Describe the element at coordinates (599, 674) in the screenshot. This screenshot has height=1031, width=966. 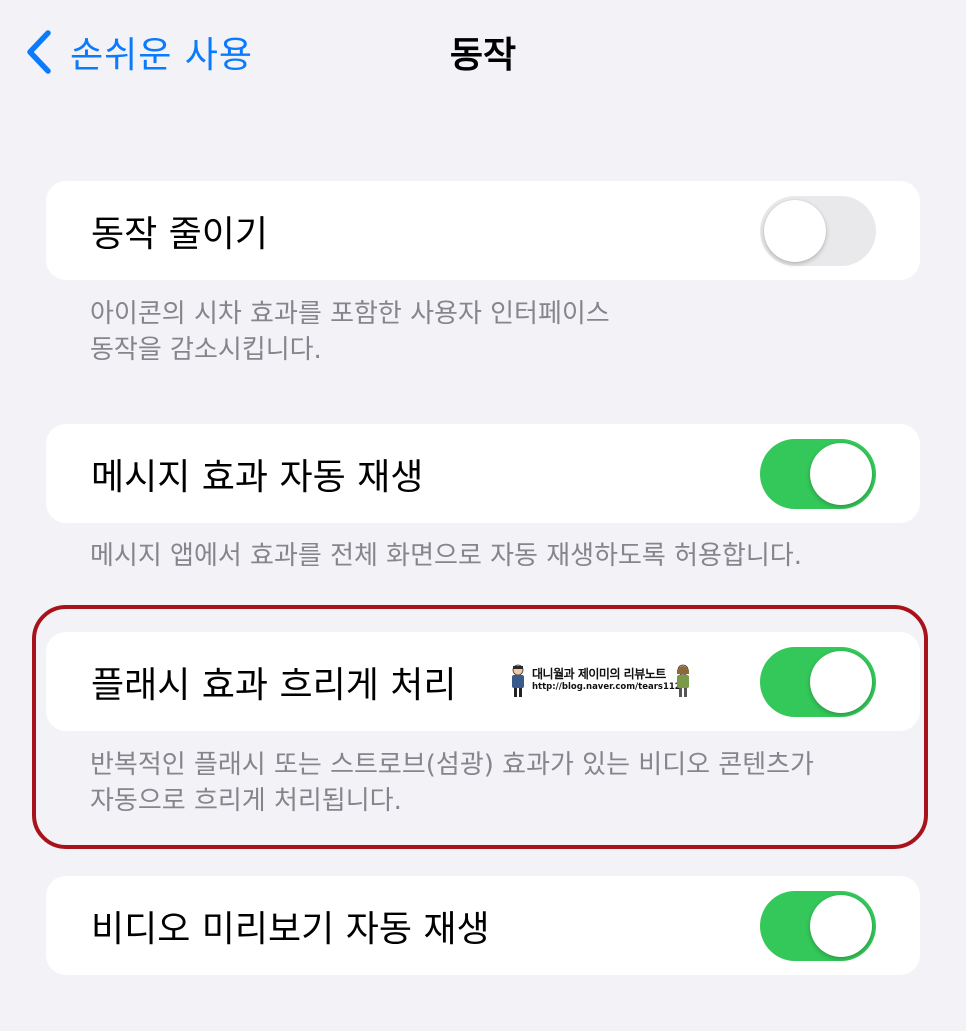
I see `watermark-title: 대니월과 제이미의 리뷰노트` at that location.